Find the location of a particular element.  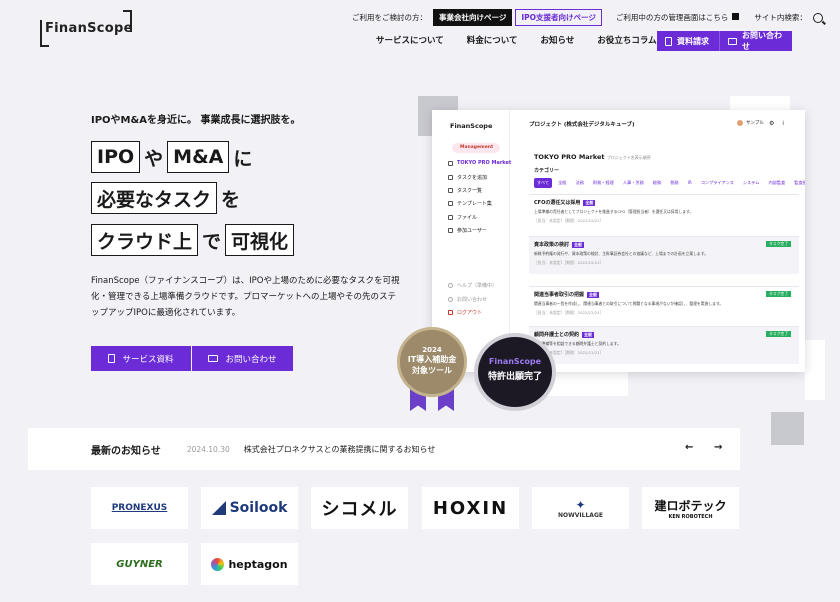

news-title-link: 株式会社プロネクサスとの業務提携に関するお知らせ is located at coordinates (340, 449).